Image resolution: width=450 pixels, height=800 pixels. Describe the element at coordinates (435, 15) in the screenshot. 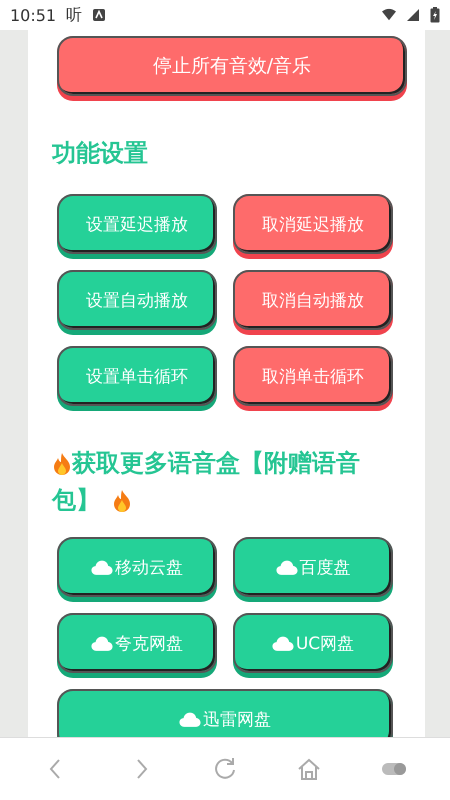

I see `battery-icon` at that location.